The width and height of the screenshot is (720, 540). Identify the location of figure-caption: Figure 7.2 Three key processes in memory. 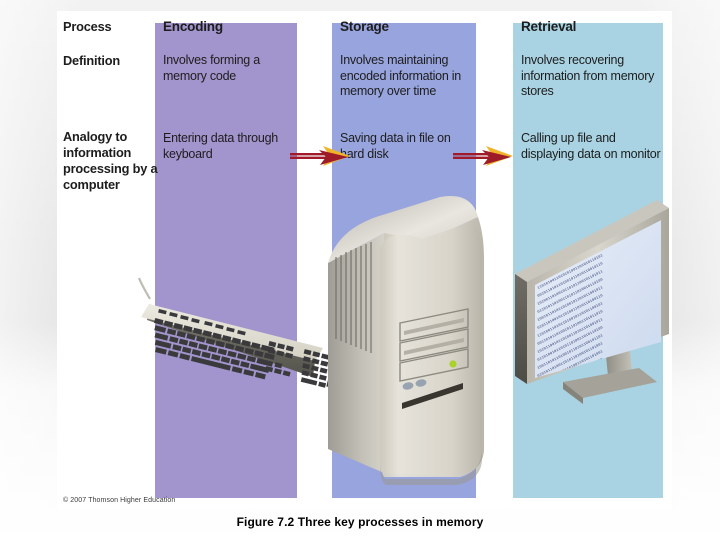
(360, 522).